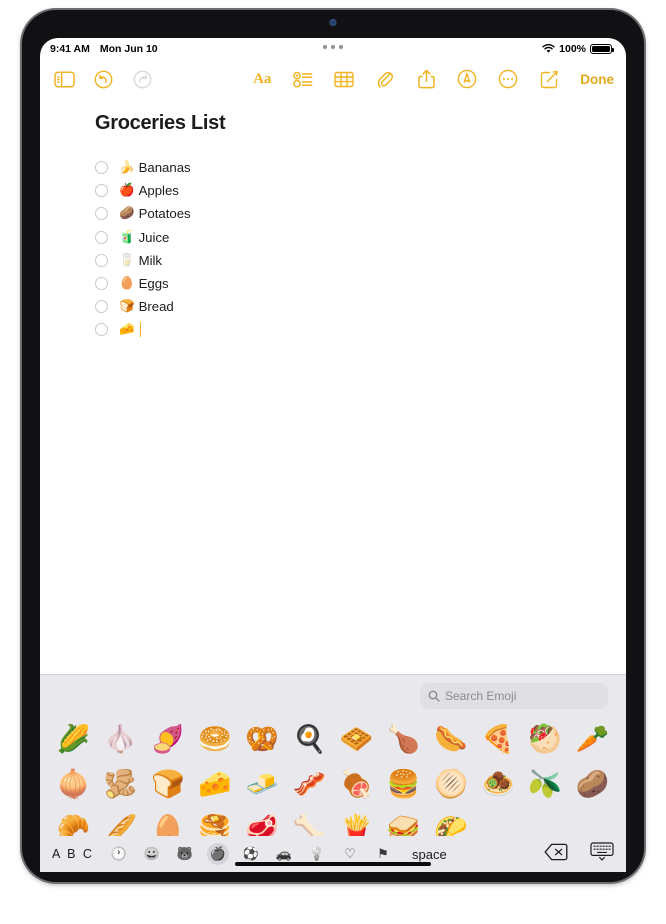 The height and width of the screenshot is (924, 666). What do you see at coordinates (168, 739) in the screenshot?
I see `emoji-key: 🍠` at bounding box center [168, 739].